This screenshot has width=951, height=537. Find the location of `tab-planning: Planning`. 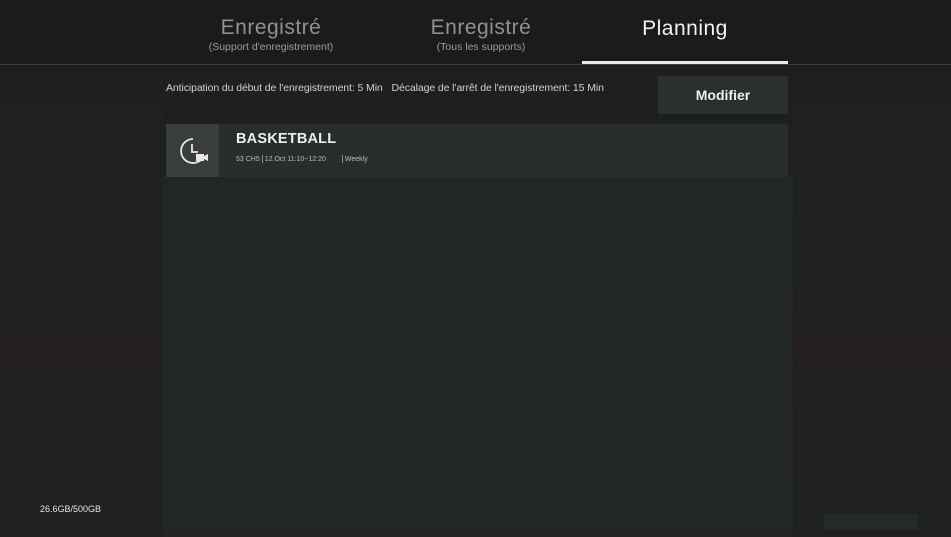

tab-planning: Planning is located at coordinates (685, 32).